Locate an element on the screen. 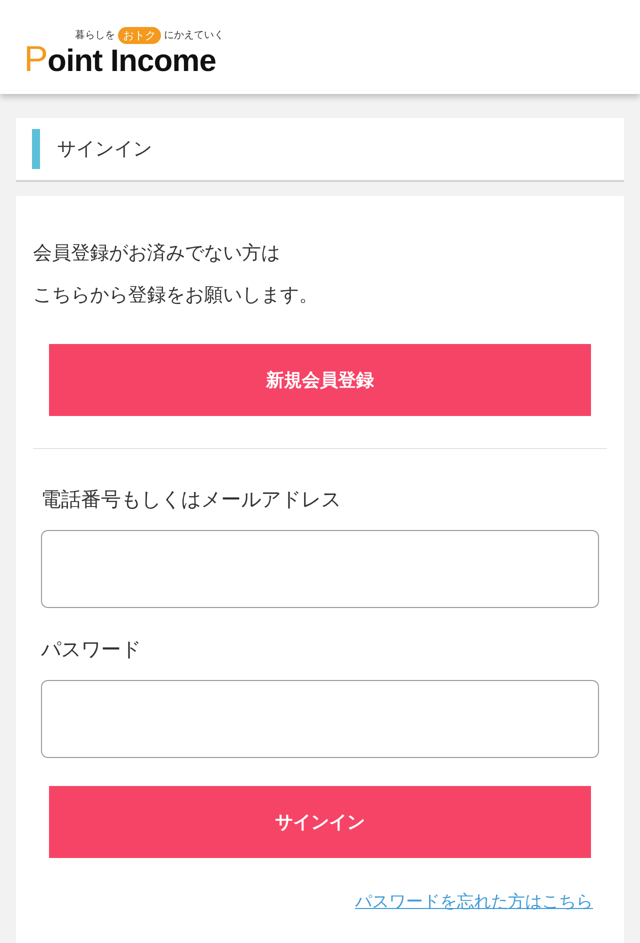 This screenshot has width=640, height=943. intro-text: 会員登録がお済みでない方は is located at coordinates (157, 253).